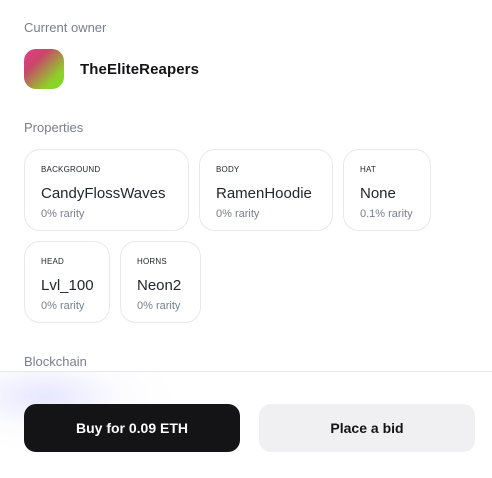  What do you see at coordinates (55, 361) in the screenshot?
I see `blockchain-label: Blockchain` at bounding box center [55, 361].